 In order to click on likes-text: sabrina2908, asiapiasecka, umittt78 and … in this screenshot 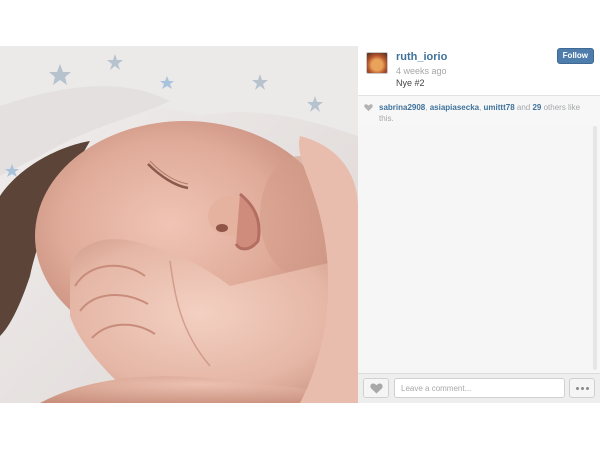, I will do `click(486, 113)`.